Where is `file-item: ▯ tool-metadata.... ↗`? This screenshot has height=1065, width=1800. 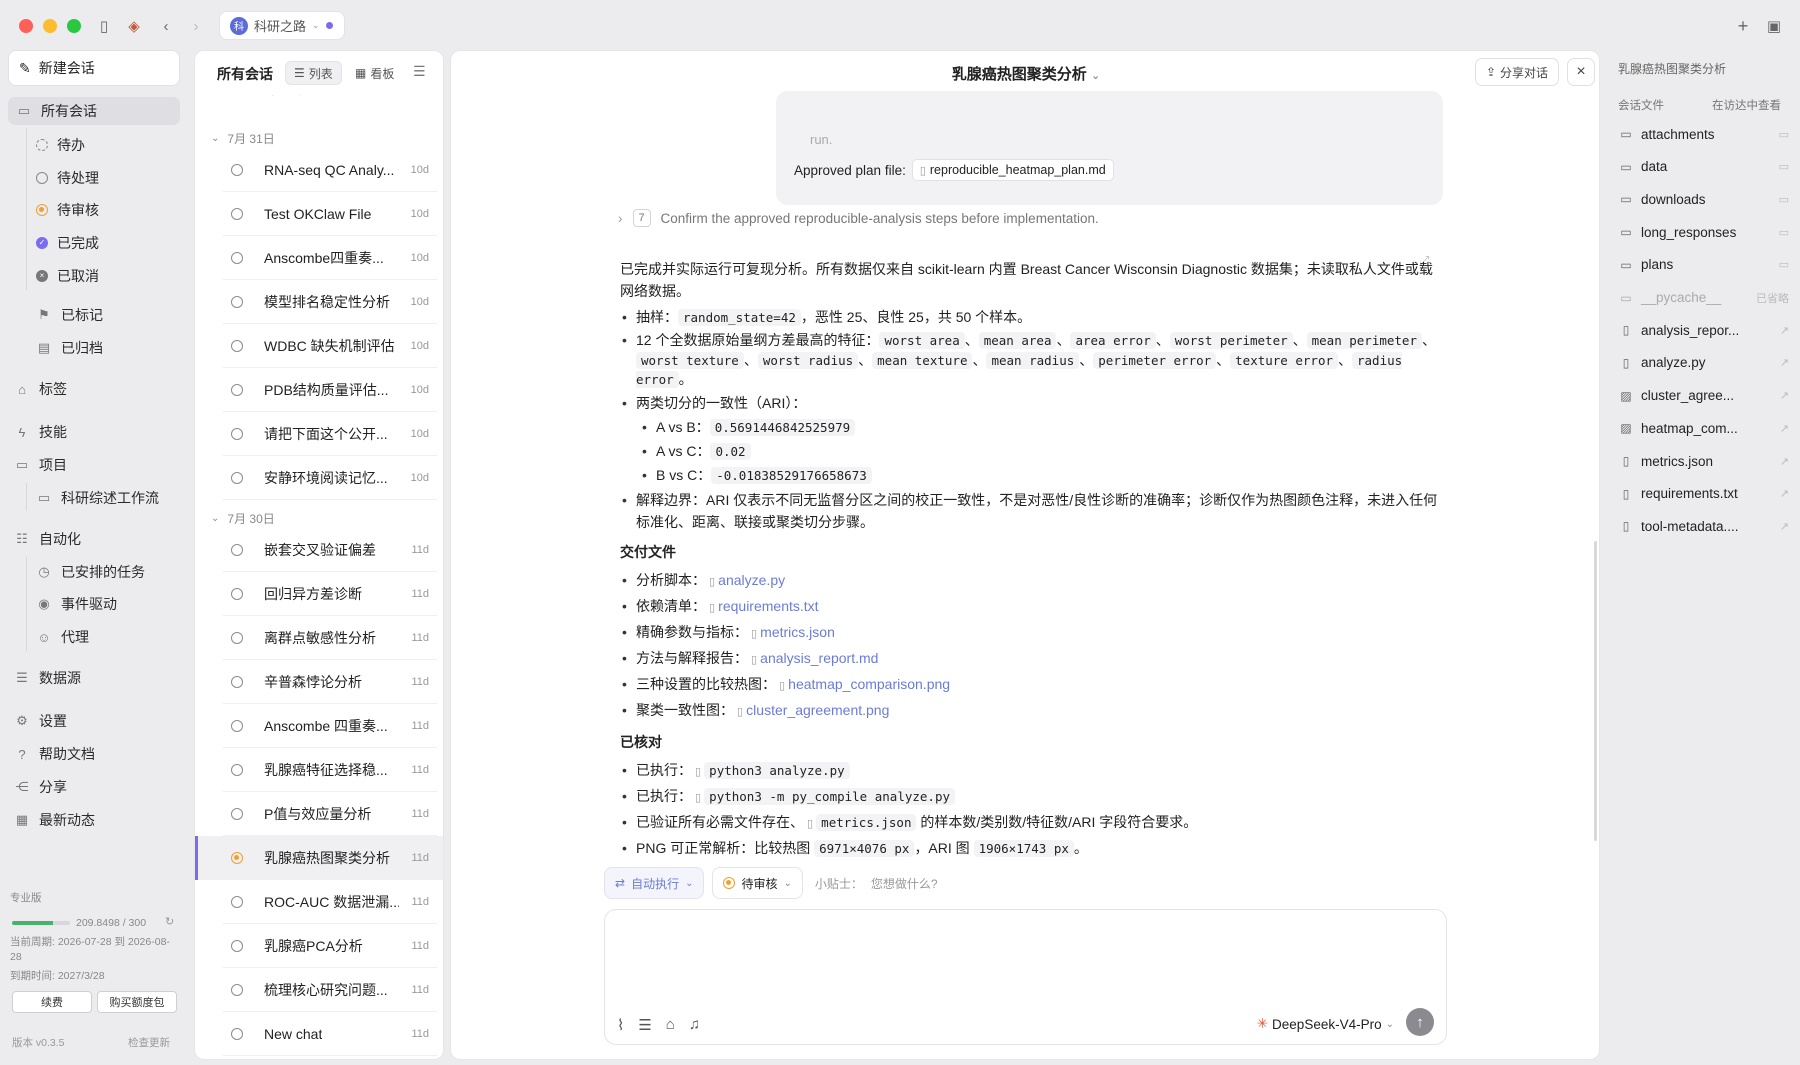 file-item: ▯ tool-metadata.... ↗ is located at coordinates (1704, 526).